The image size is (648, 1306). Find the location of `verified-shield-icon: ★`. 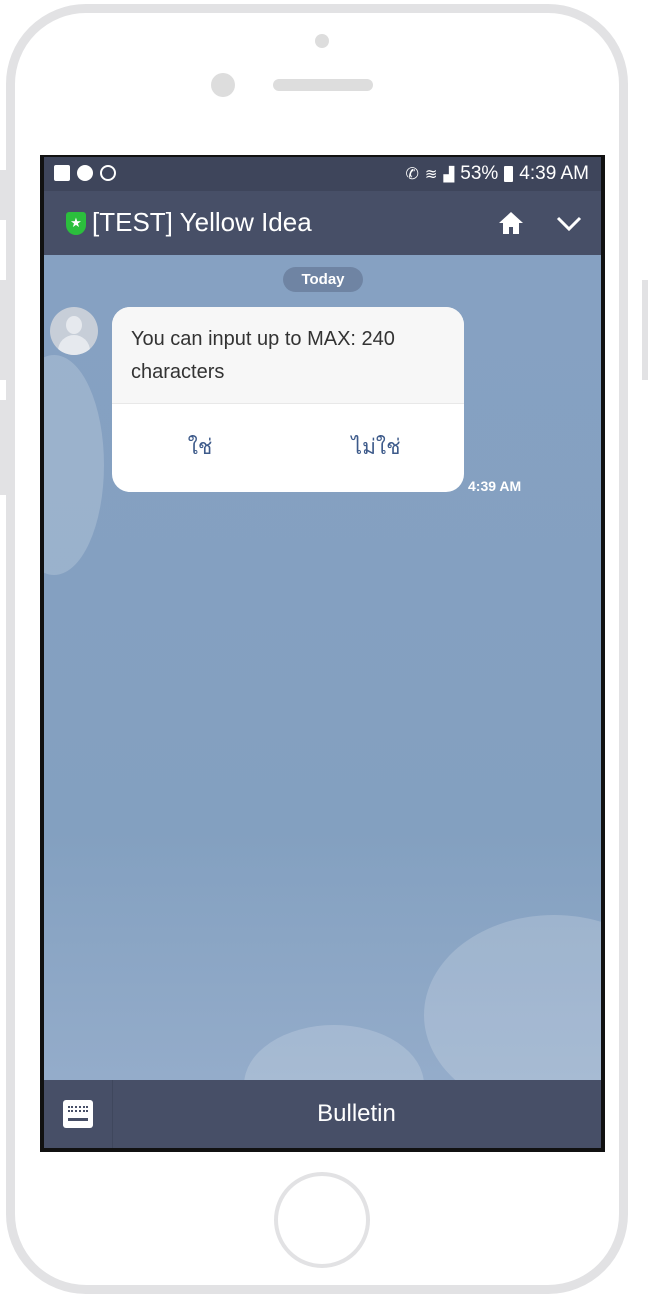

verified-shield-icon: ★ is located at coordinates (76, 223).